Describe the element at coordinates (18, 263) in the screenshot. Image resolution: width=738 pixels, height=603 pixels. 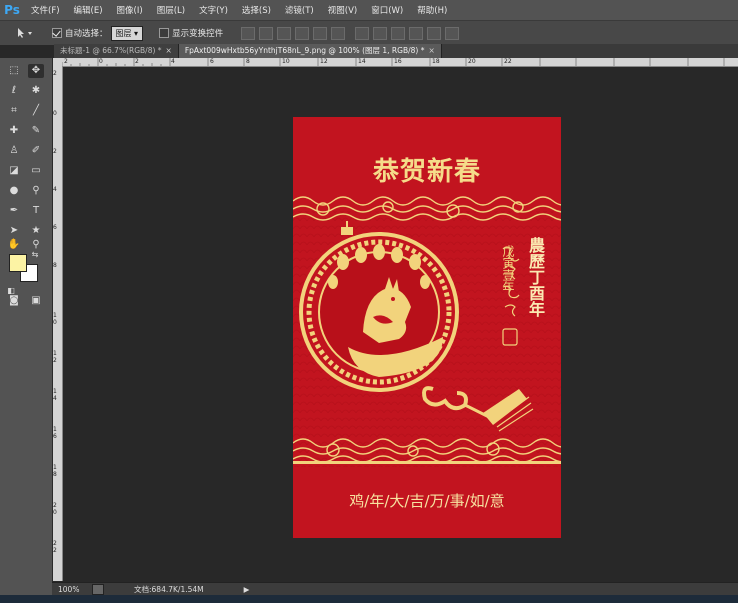
I see `foreground-color-swatch` at that location.